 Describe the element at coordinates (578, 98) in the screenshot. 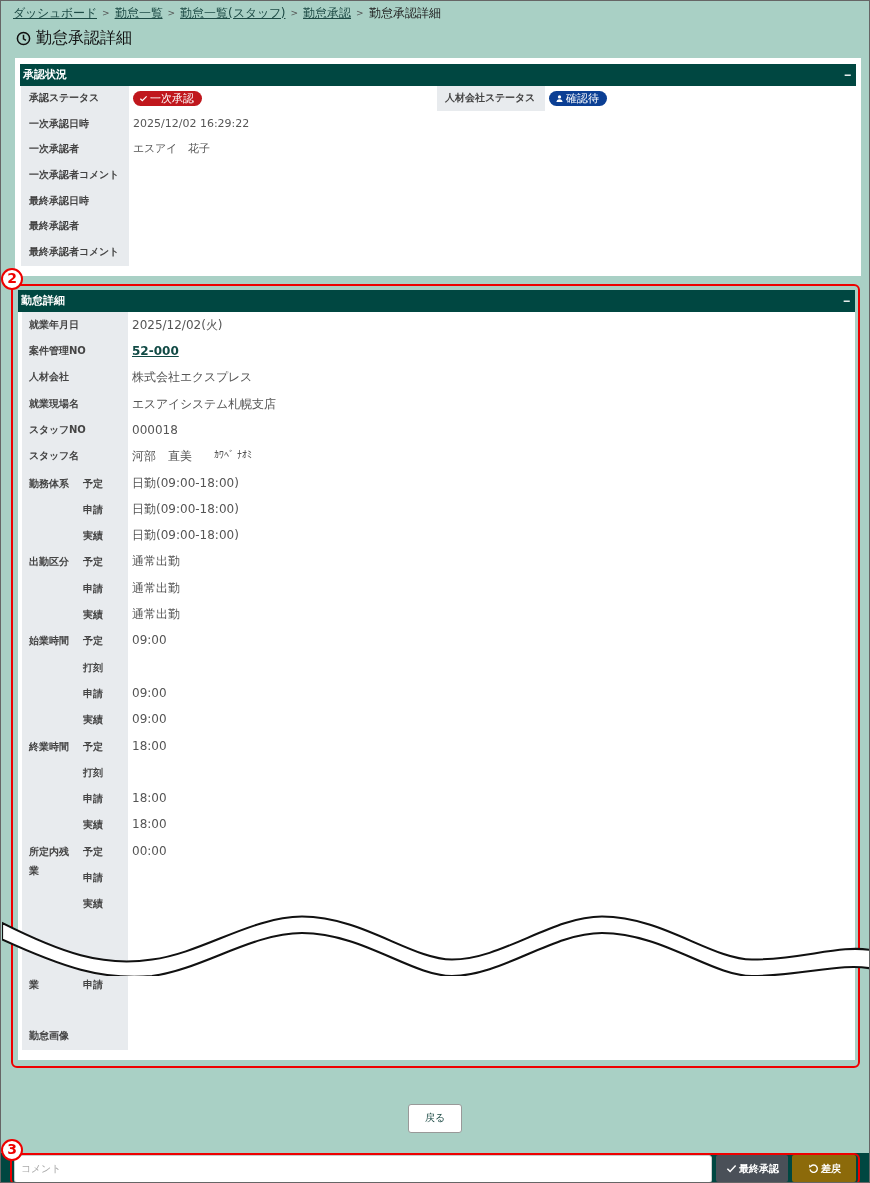

I see `status-badge: 確認待` at that location.